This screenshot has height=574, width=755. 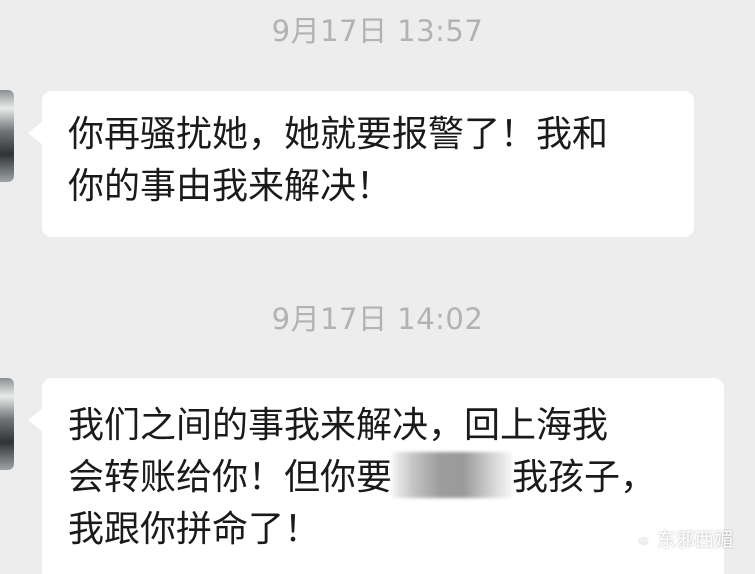 I want to click on message-timestamp: 9月17日 14:02, so click(x=377, y=319).